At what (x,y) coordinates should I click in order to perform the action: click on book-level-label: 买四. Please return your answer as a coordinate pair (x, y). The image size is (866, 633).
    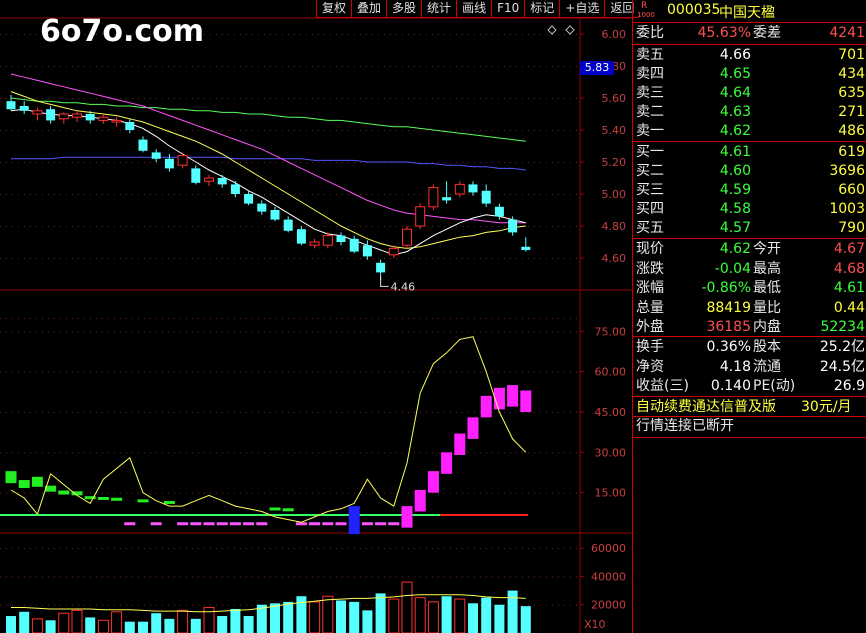
    Looking at the image, I should click on (650, 209).